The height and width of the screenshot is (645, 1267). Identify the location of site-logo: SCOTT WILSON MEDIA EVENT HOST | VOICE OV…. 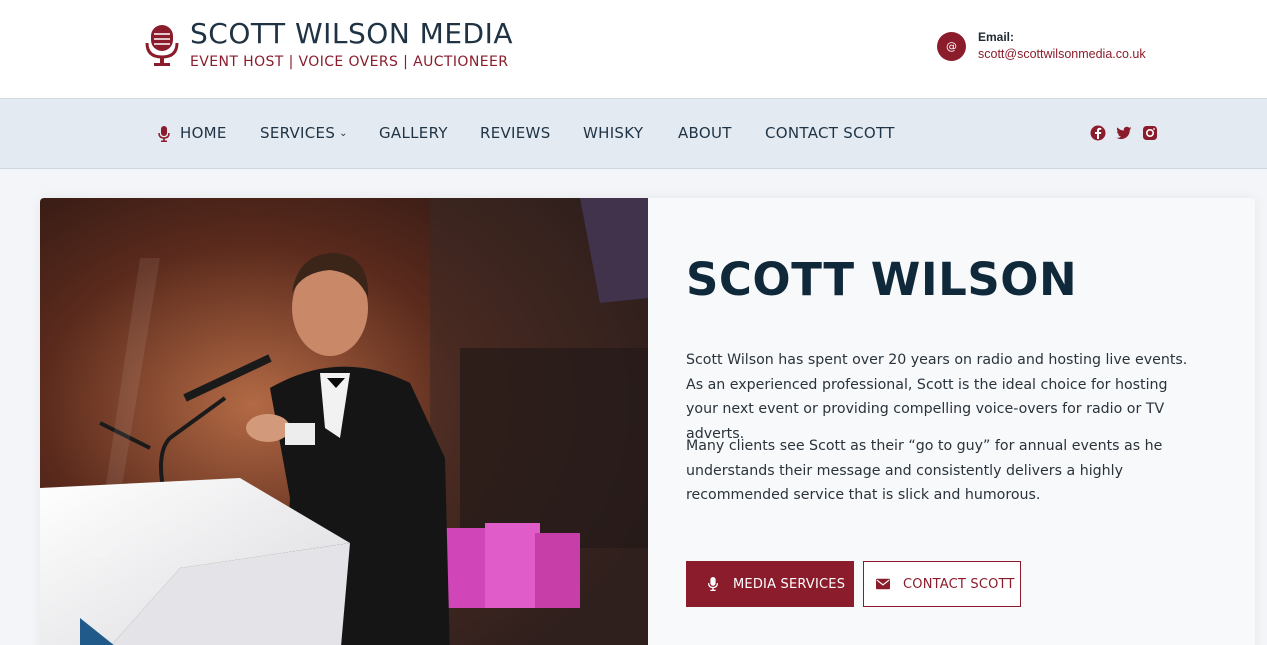
(329, 46).